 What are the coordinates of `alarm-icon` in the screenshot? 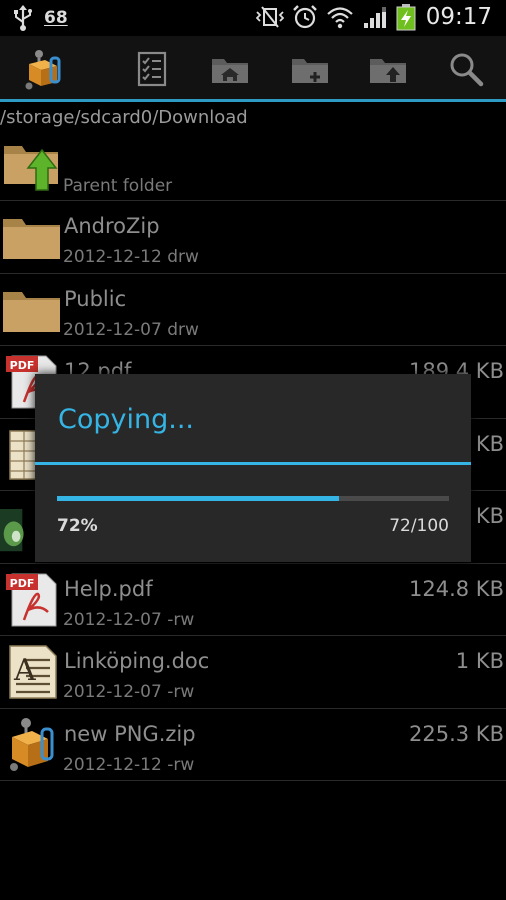 It's located at (304, 17).